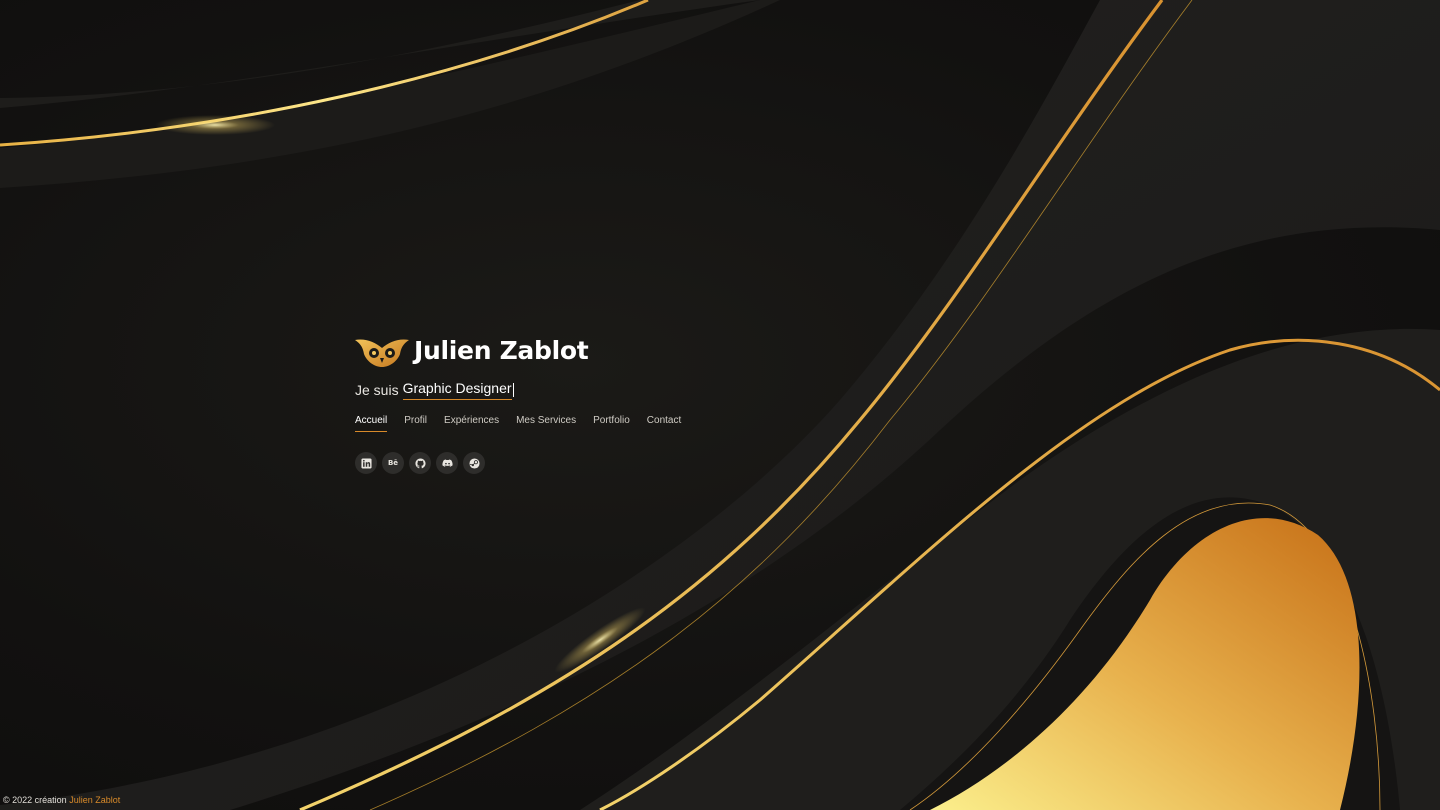  I want to click on footer-author-link: Julien Zablot, so click(94, 800).